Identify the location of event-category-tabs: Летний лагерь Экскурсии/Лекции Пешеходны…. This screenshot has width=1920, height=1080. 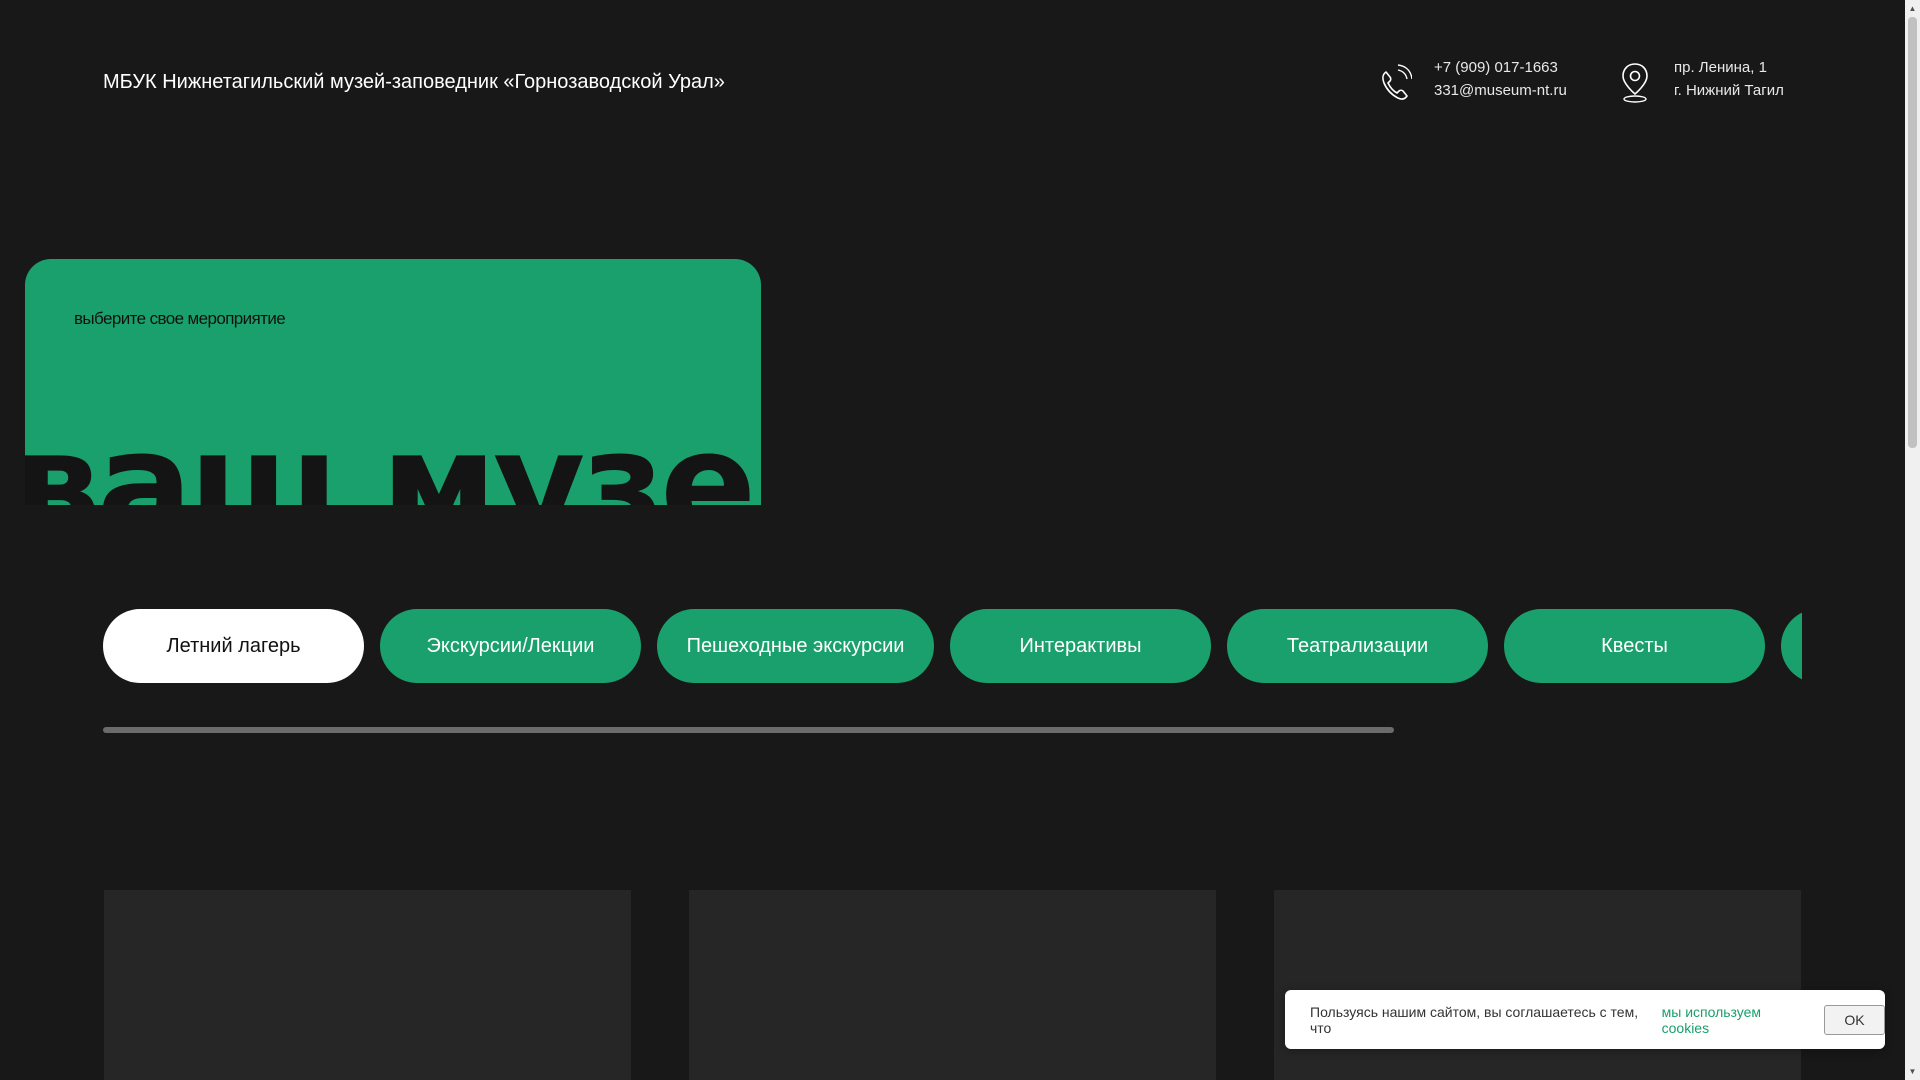
(952, 646).